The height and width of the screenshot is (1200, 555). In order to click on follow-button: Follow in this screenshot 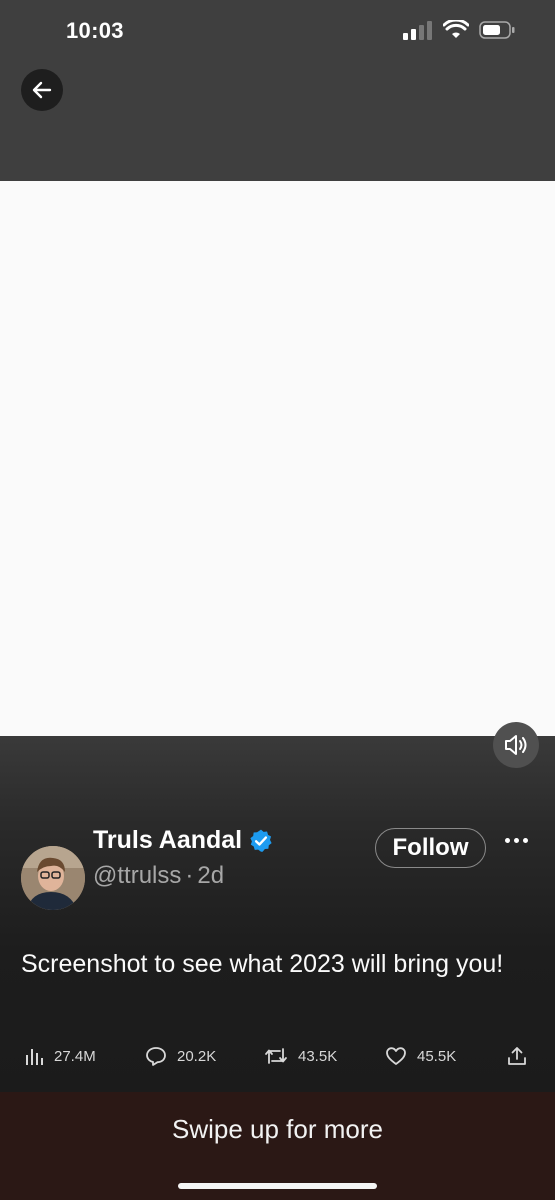, I will do `click(430, 848)`.